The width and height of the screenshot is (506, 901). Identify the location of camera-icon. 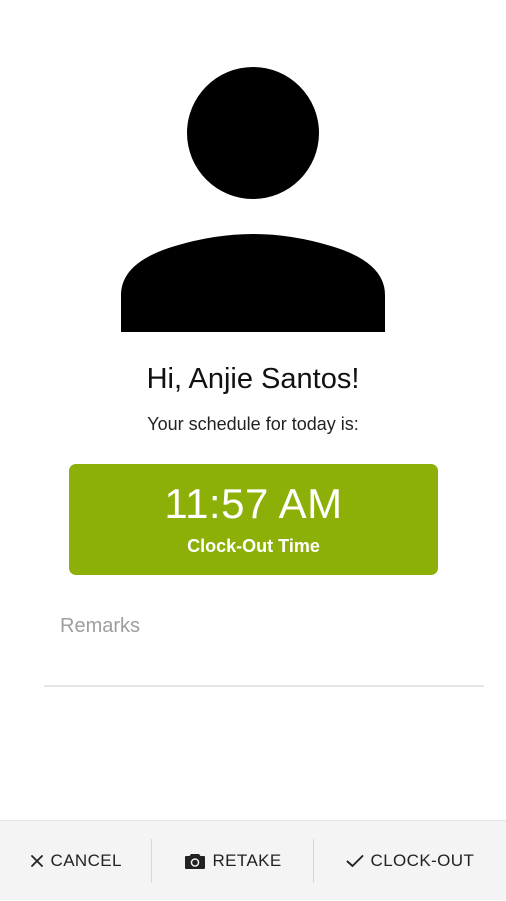
(195, 861).